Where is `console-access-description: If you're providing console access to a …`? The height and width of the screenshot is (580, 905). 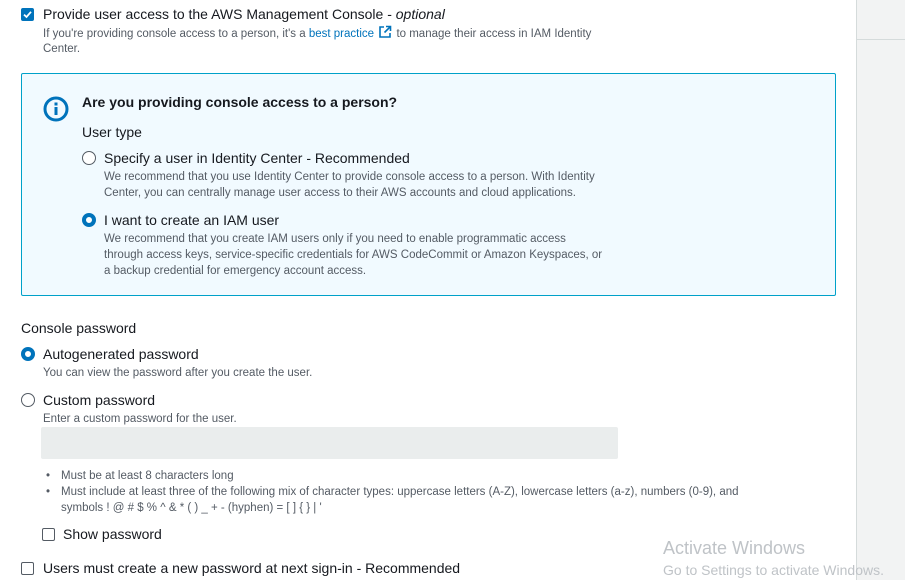 console-access-description: If you're providing console access to a … is located at coordinates (317, 33).